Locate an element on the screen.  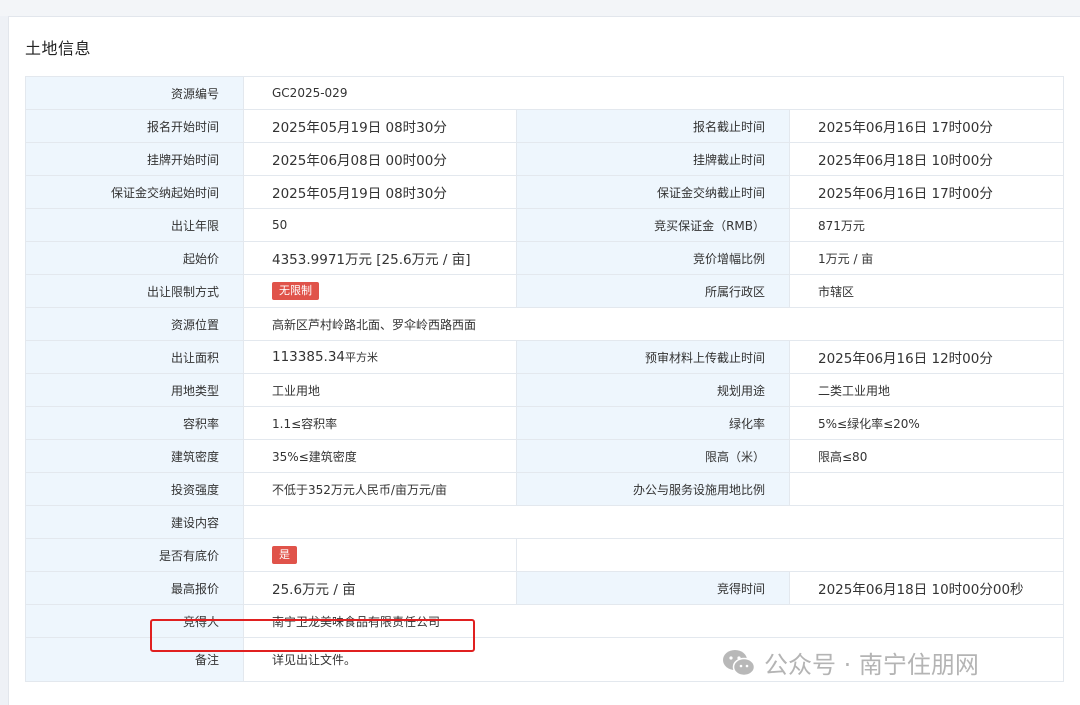
table-row: 用地类型 工业用地 规划用途 二类工业用地 is located at coordinates (545, 390).